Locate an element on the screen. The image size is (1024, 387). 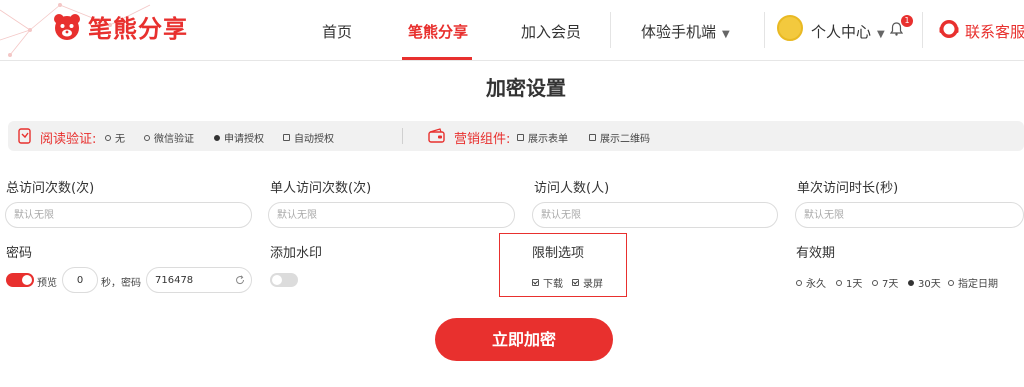
marketing-option-qrcode: 展示二维码 is located at coordinates (619, 137).